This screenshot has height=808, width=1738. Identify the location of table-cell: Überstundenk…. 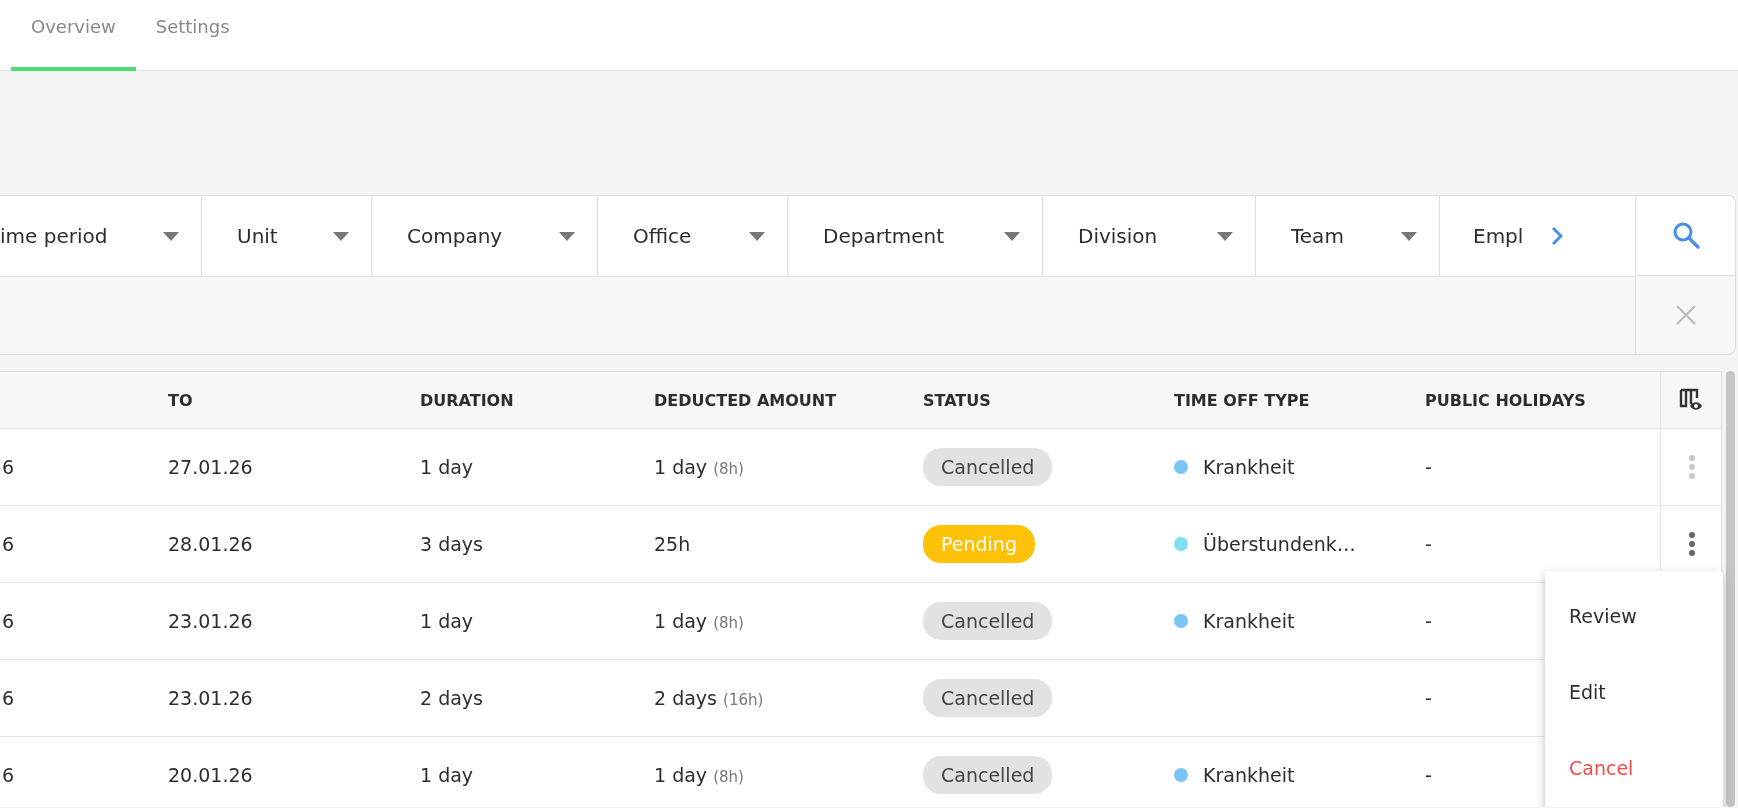
(1279, 544).